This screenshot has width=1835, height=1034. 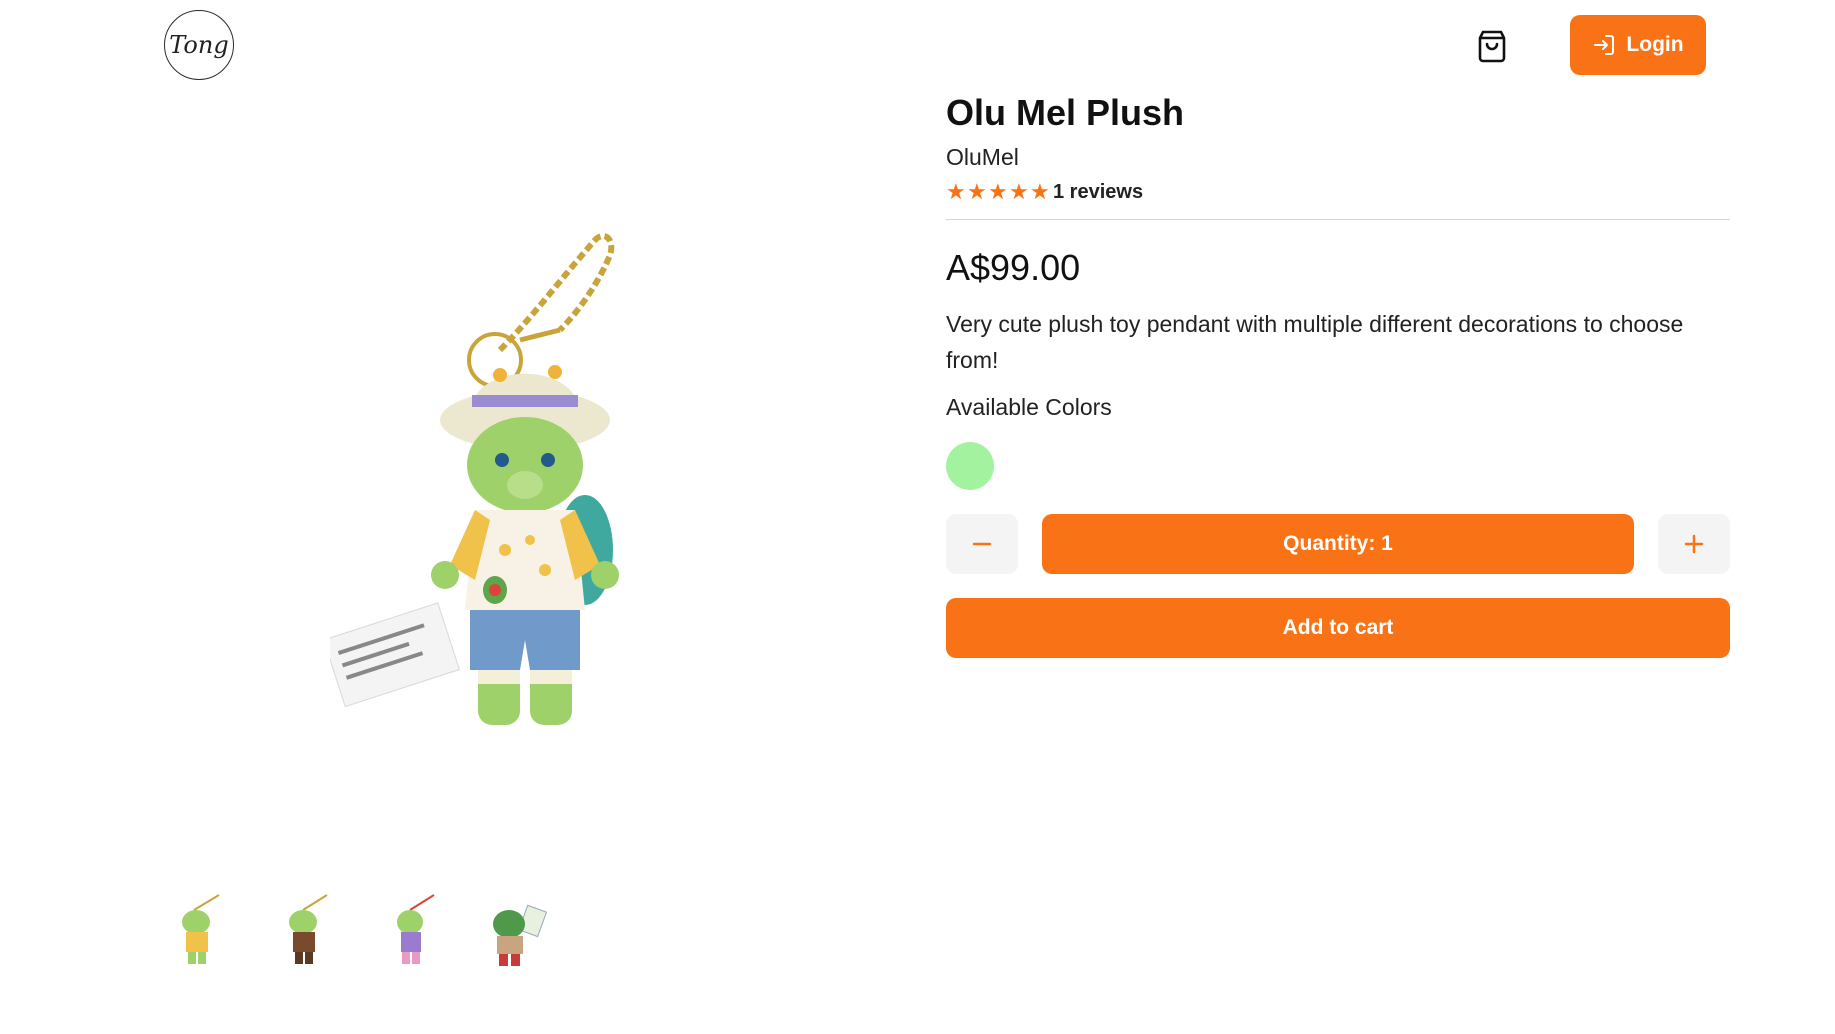 What do you see at coordinates (1338, 628) in the screenshot?
I see `add-to-cart-button: Add to cart` at bounding box center [1338, 628].